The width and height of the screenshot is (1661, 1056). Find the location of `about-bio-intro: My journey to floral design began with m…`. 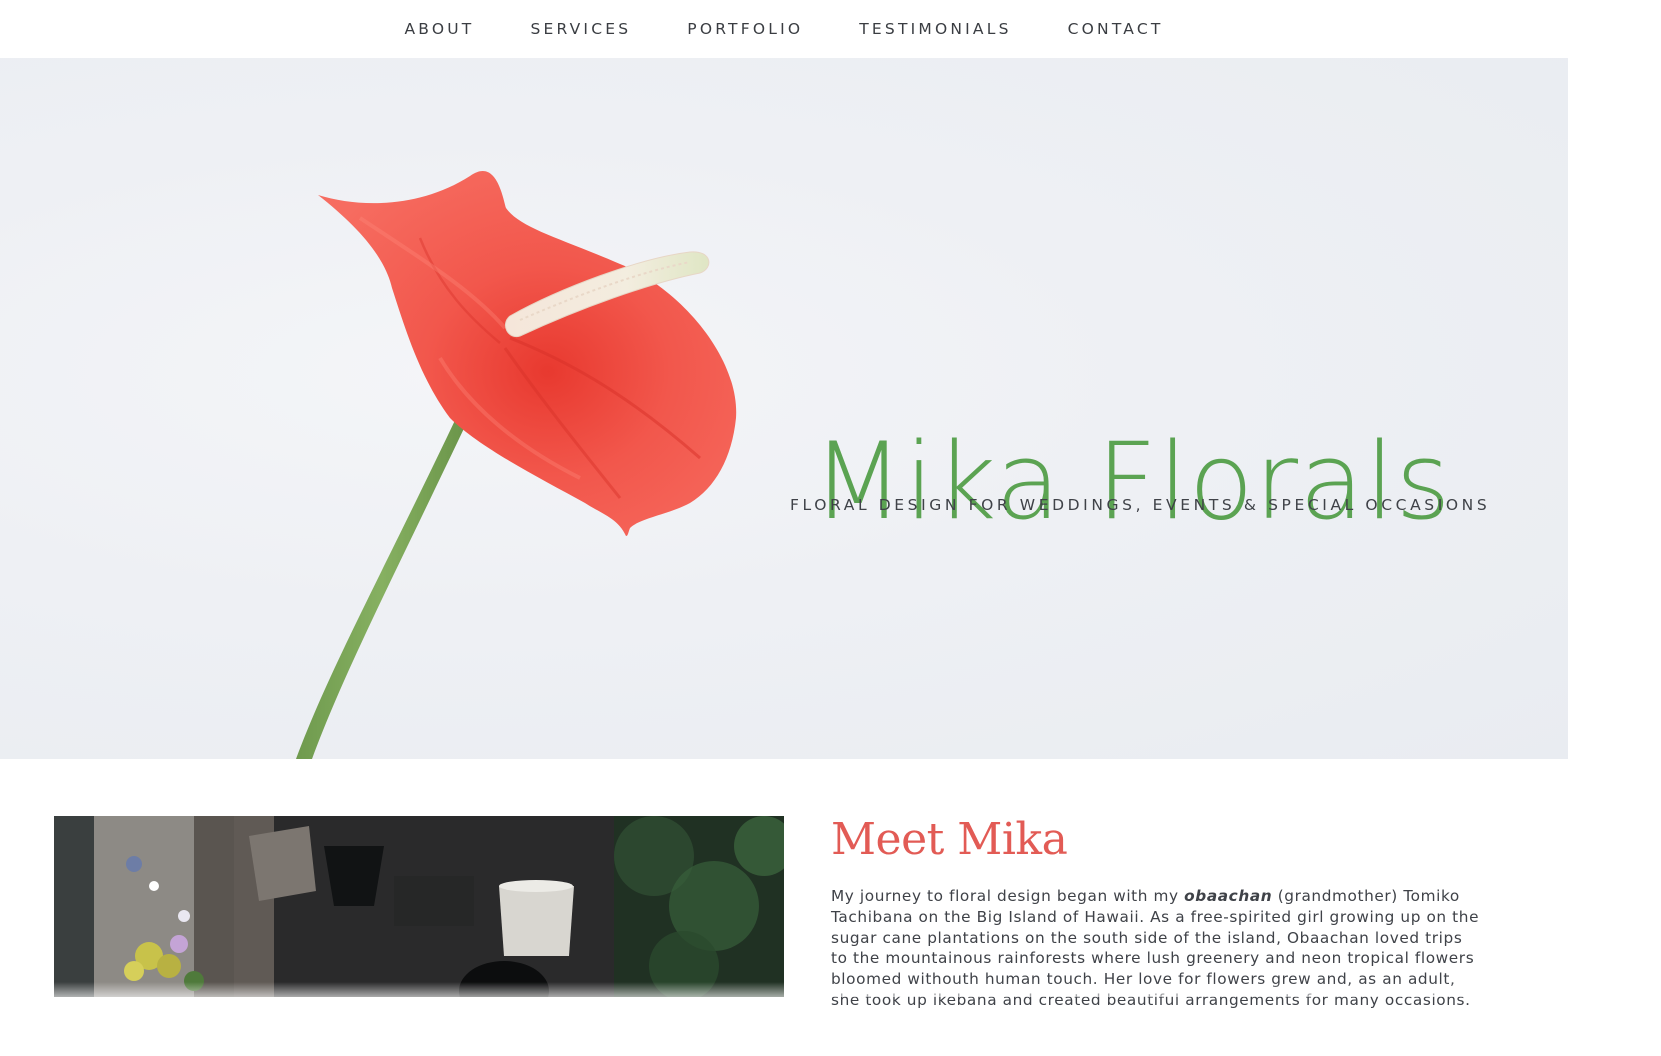

about-bio-intro: My journey to floral design began with m… is located at coordinates (1008, 896).